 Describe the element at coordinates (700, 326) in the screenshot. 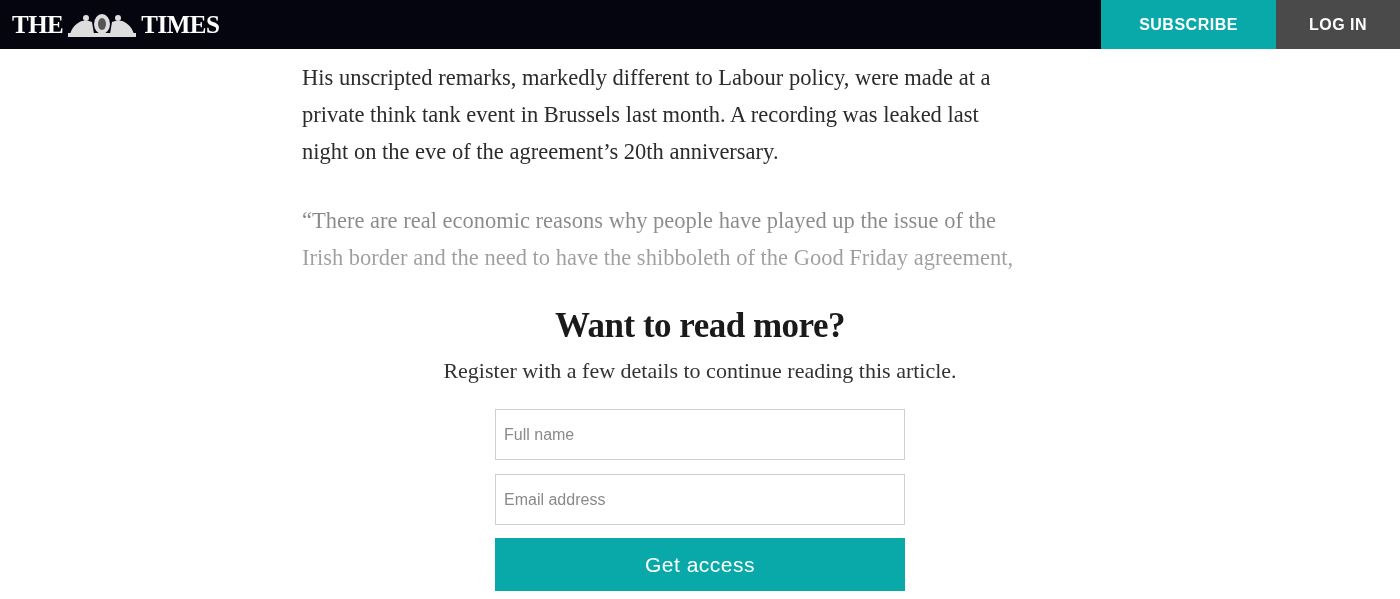

I see `paywall-title: Want to read more?` at that location.